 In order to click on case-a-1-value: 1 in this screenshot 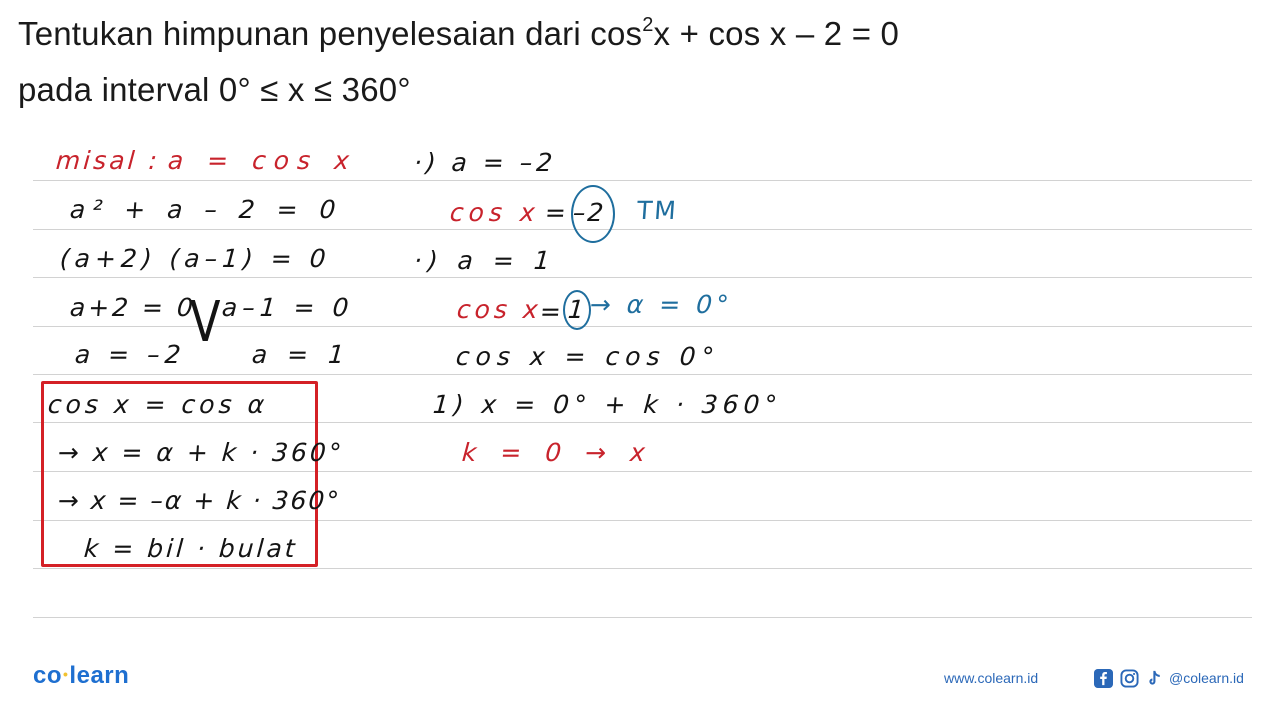, I will do `click(577, 309)`.